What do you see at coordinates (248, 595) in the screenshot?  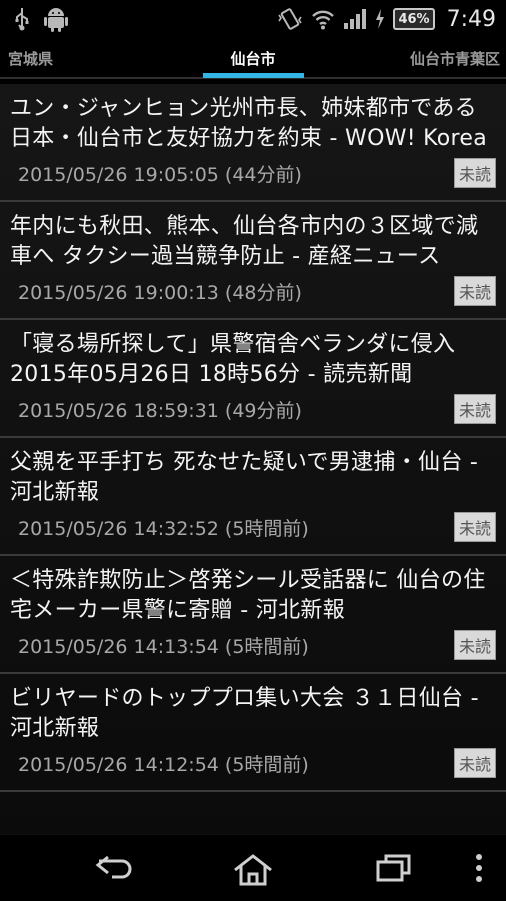 I see `news-title: ＜特殊詐欺防止＞啓発シール受話器に 仙台の住宅メーカー県警に寄贈 - 河北新報` at bounding box center [248, 595].